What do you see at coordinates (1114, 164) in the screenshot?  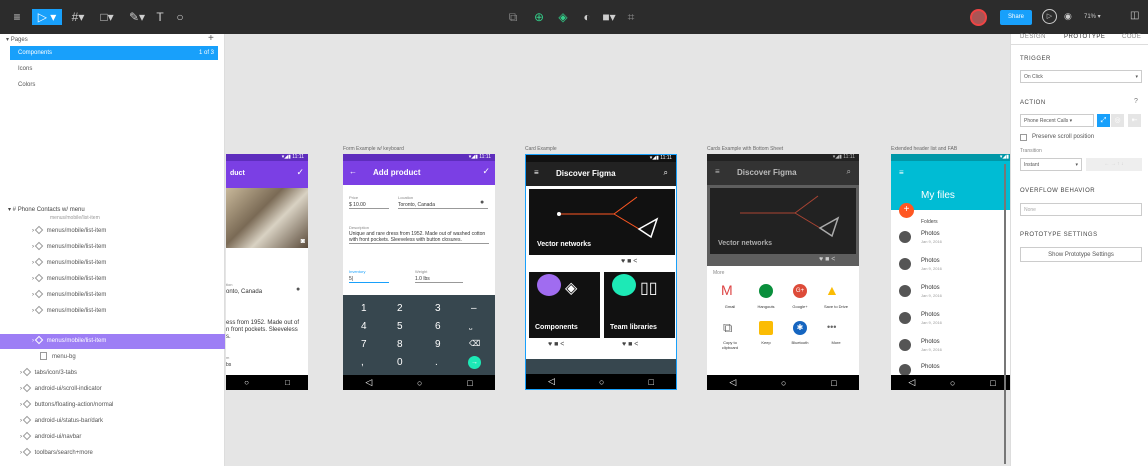 I see `direction-arrows: ← → ↑ ↓` at bounding box center [1114, 164].